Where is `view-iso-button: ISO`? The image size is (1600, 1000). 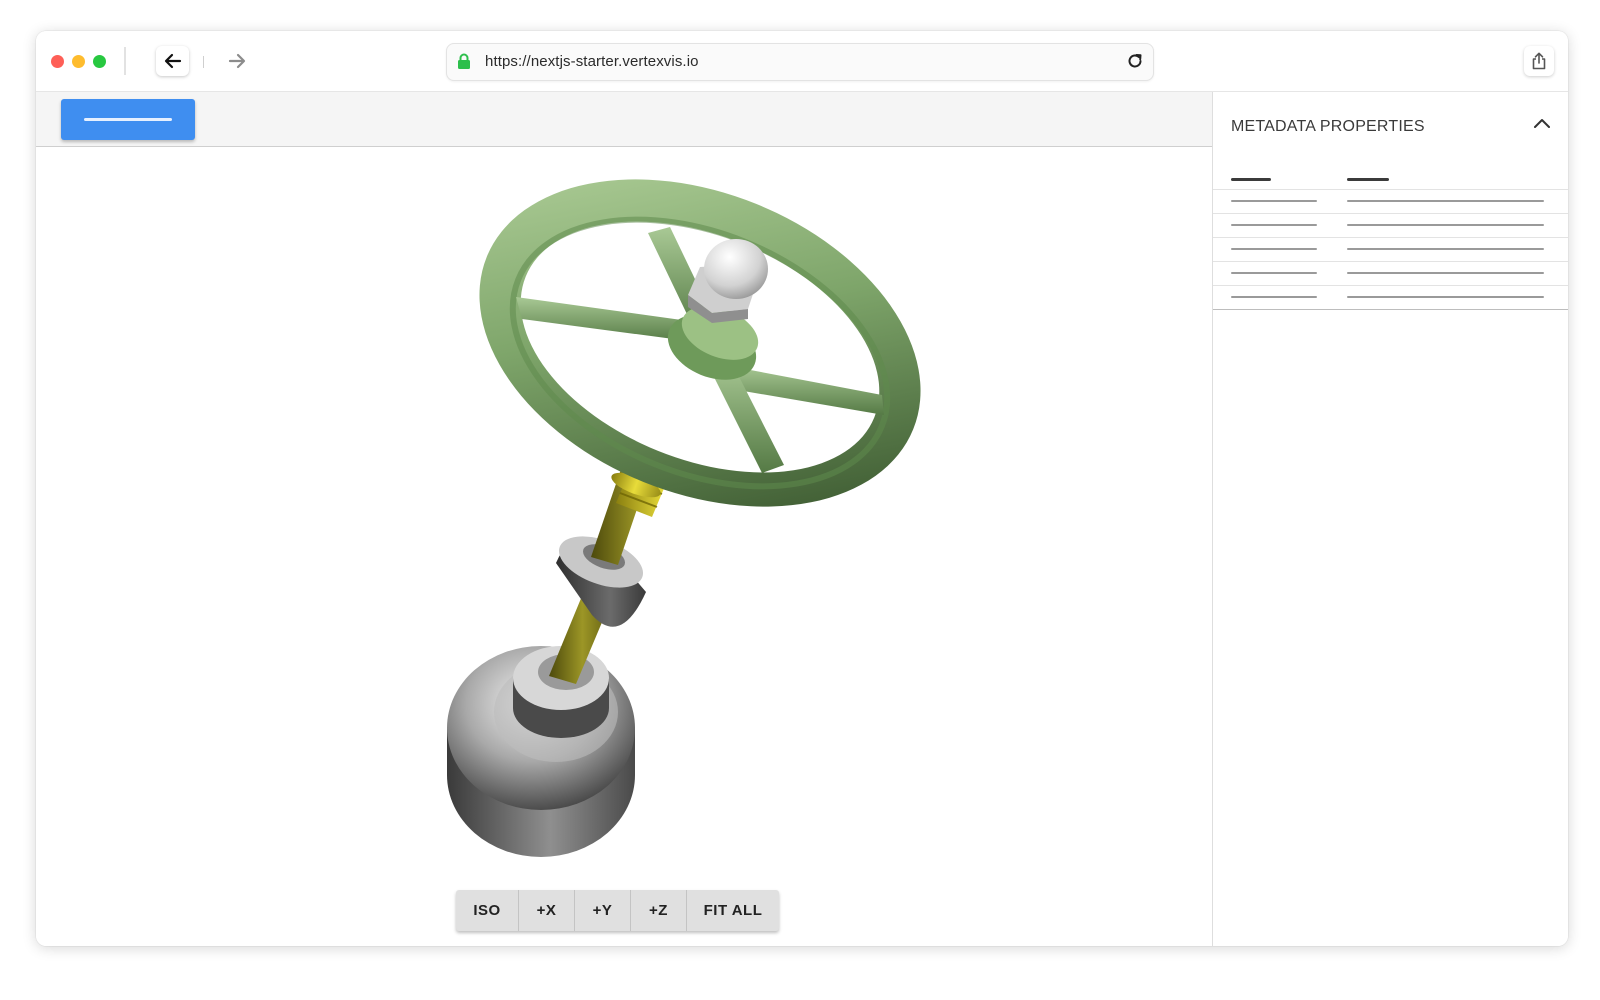 view-iso-button: ISO is located at coordinates (487, 910).